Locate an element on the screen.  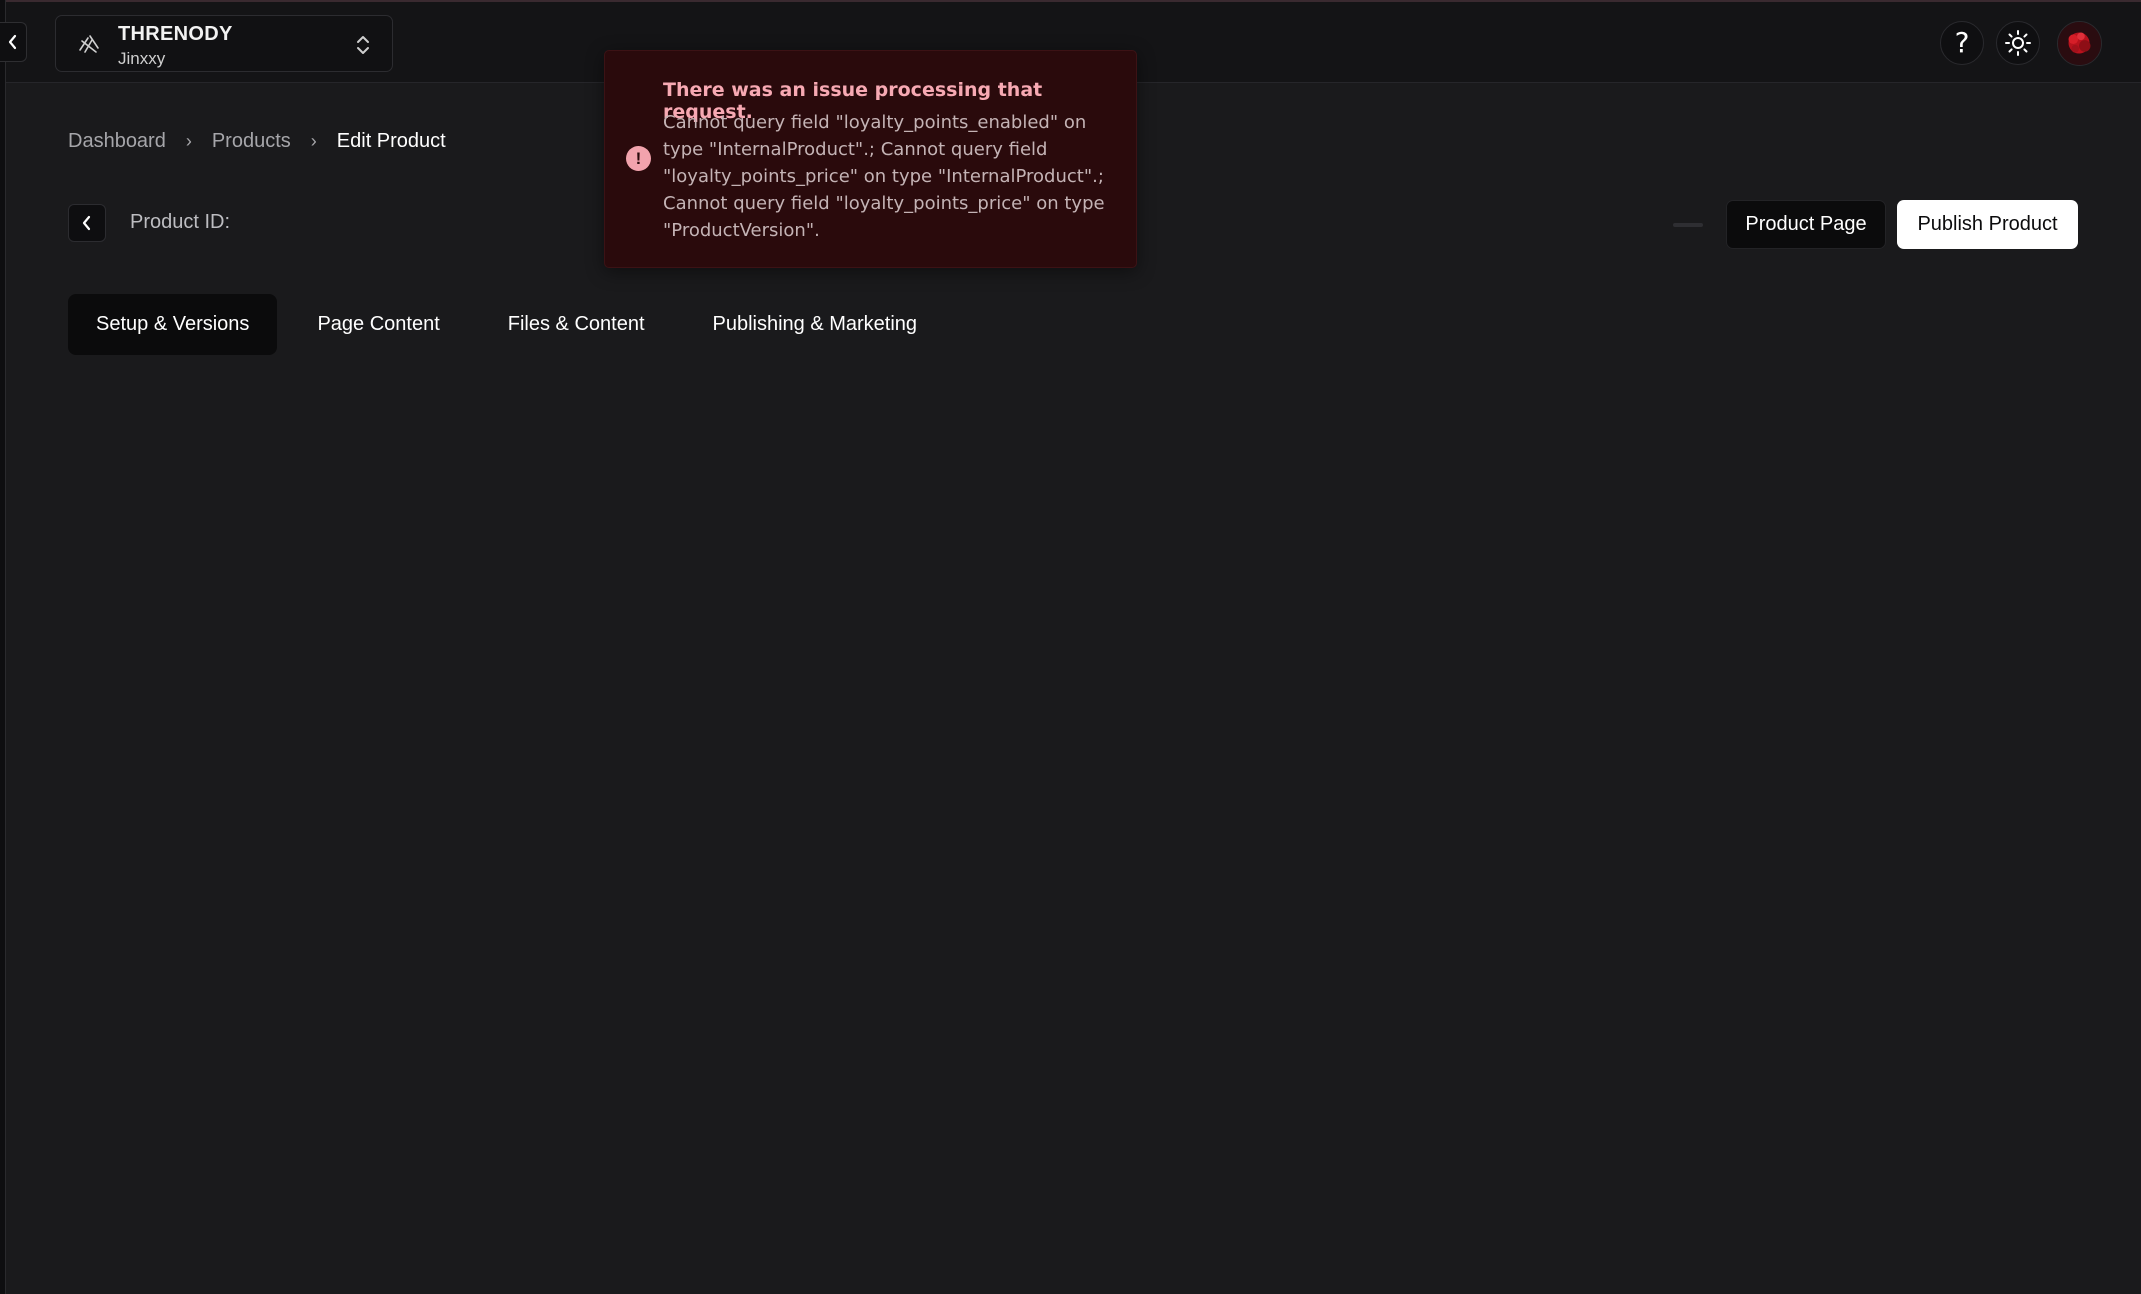
tab-publishing-marketing: Publishing & Marketing is located at coordinates (815, 324).